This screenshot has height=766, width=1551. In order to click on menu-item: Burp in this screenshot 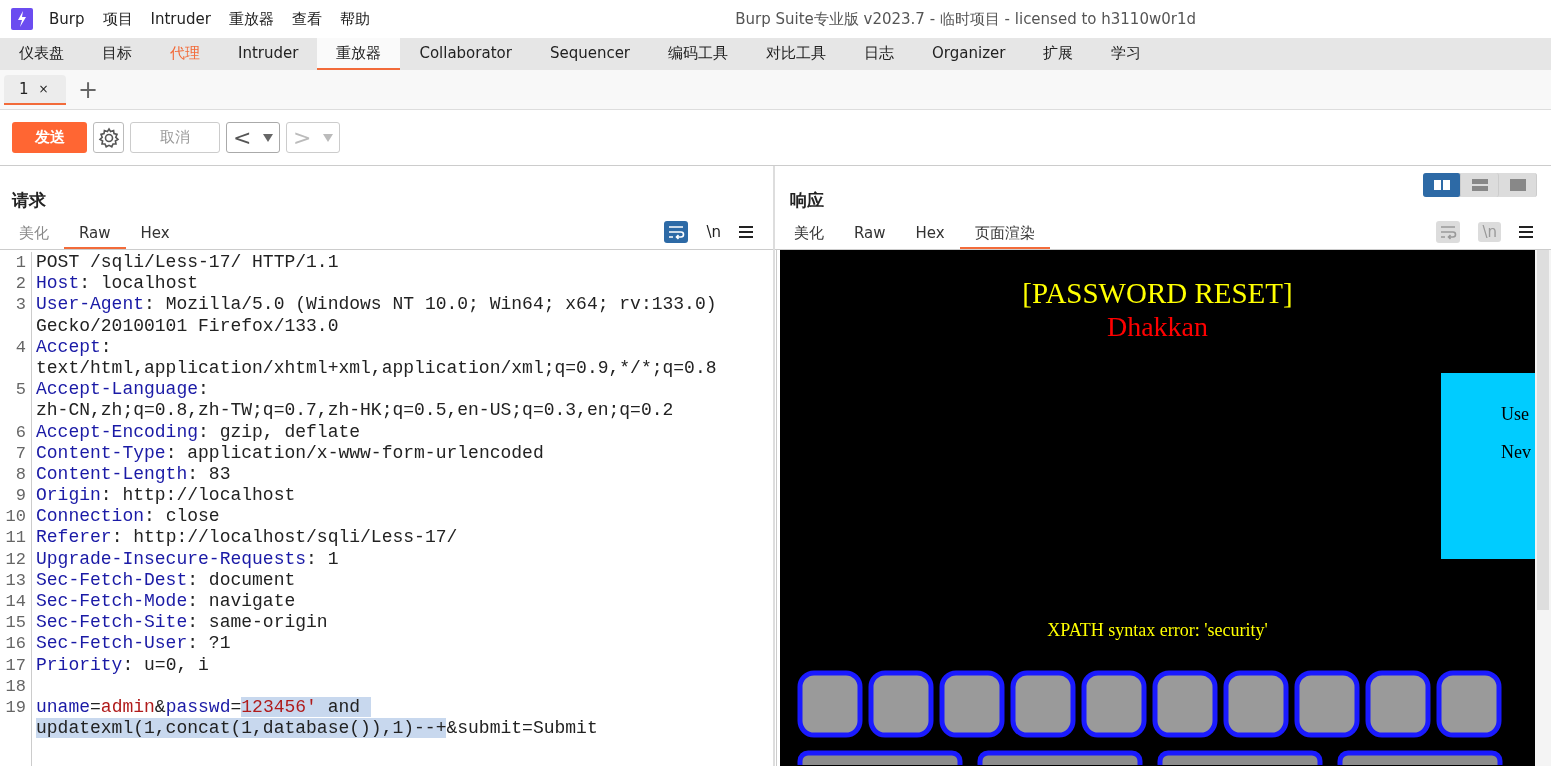, I will do `click(67, 19)`.